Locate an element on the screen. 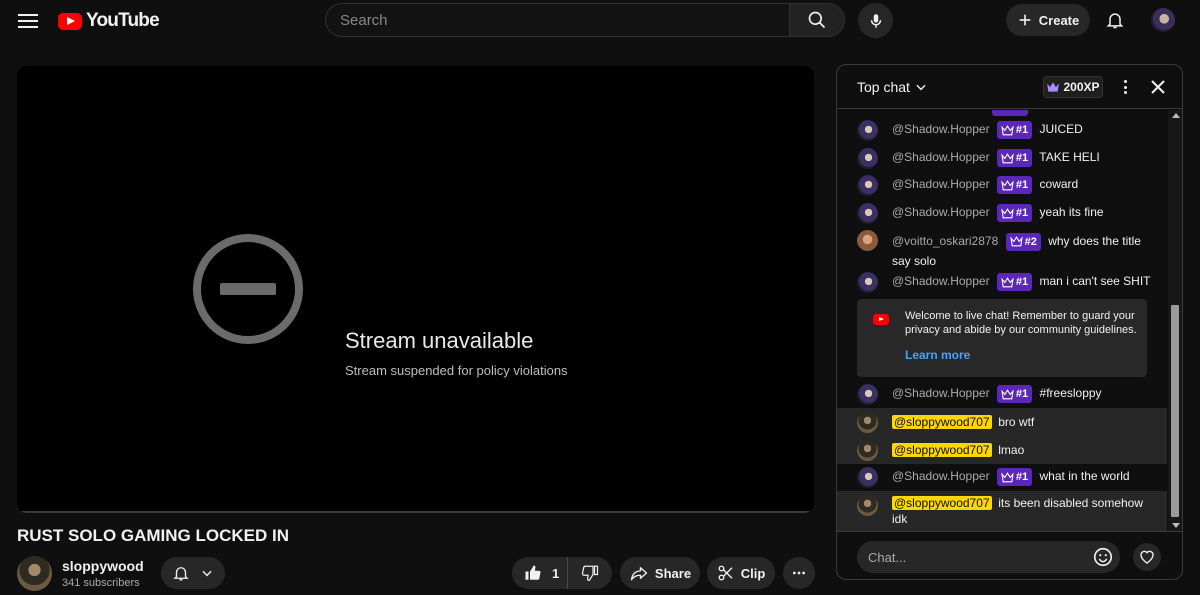 This screenshot has width=1200, height=595. message-text: what in the world is located at coordinates (1084, 476).